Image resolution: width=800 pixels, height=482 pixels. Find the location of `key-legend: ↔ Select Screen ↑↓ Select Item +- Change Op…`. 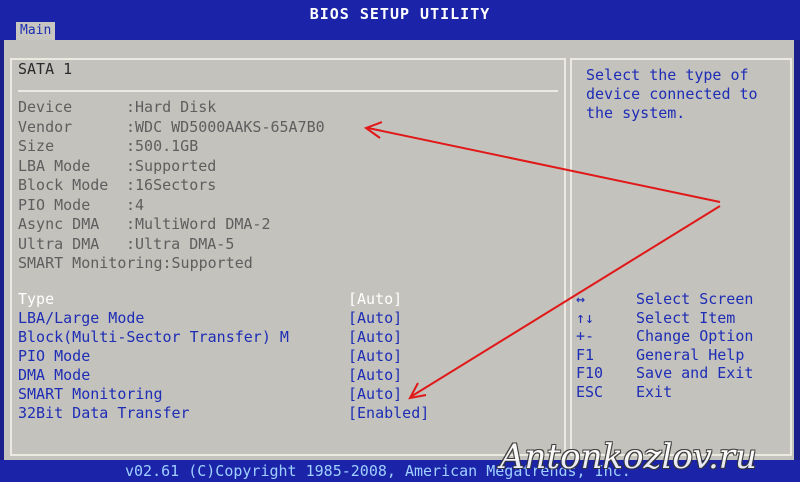

key-legend: ↔ Select Screen ↑↓ Select Item +- Change Op… is located at coordinates (681, 346).